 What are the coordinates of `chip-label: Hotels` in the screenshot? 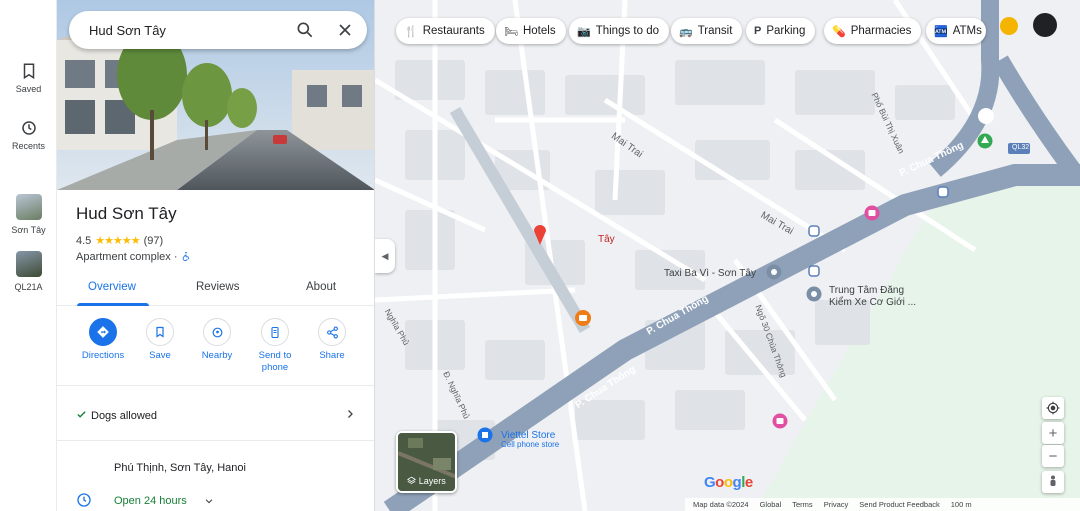 It's located at (539, 31).